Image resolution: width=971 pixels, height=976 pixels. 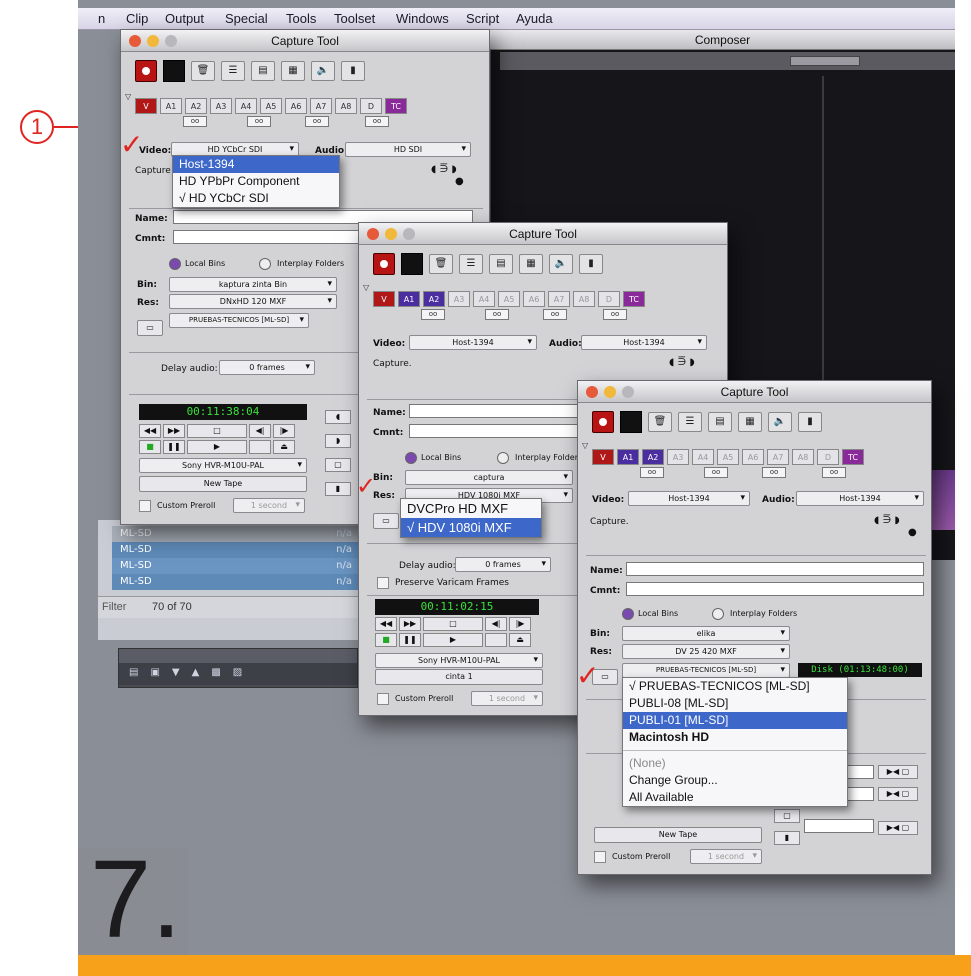 I want to click on step-forward-button: |▶, so click(x=520, y=624).